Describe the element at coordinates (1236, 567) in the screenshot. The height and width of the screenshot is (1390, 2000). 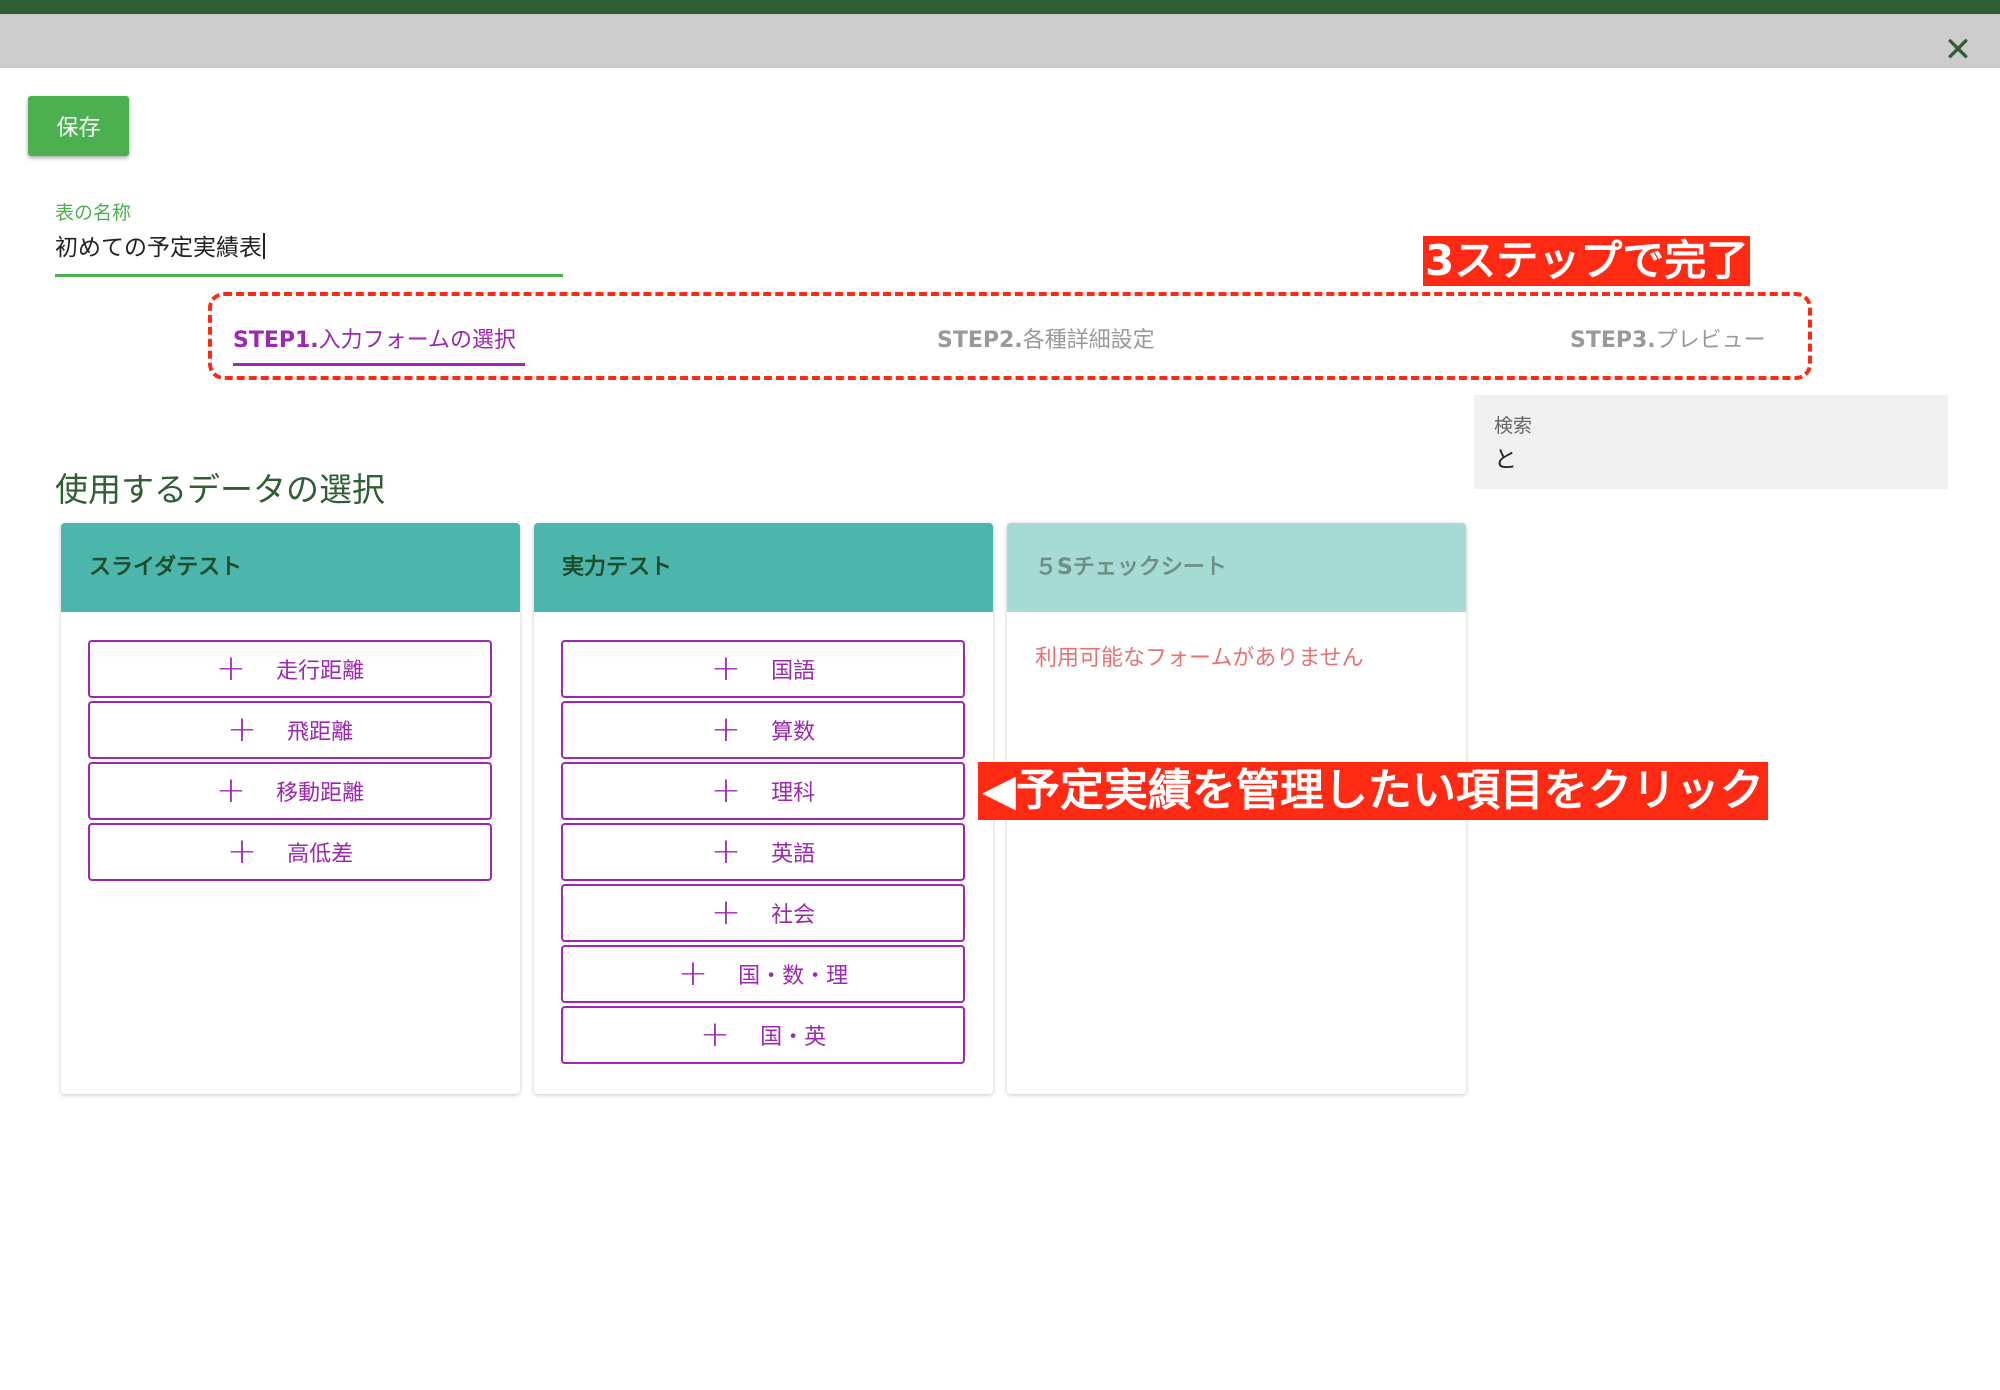
I see `card-title: ５Sチェックシート` at that location.